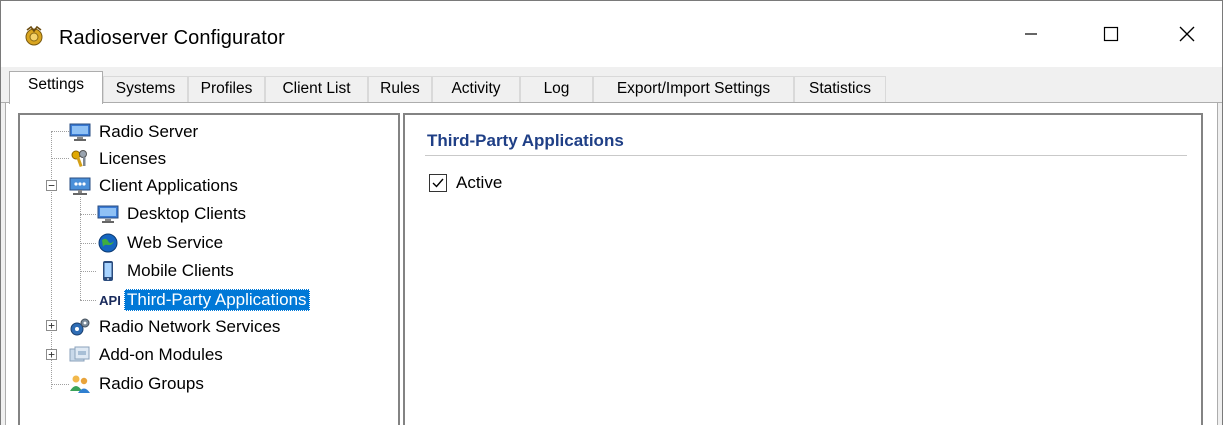 This screenshot has width=1223, height=425. What do you see at coordinates (151, 383) in the screenshot?
I see `tree-item-label: Radio Groups` at bounding box center [151, 383].